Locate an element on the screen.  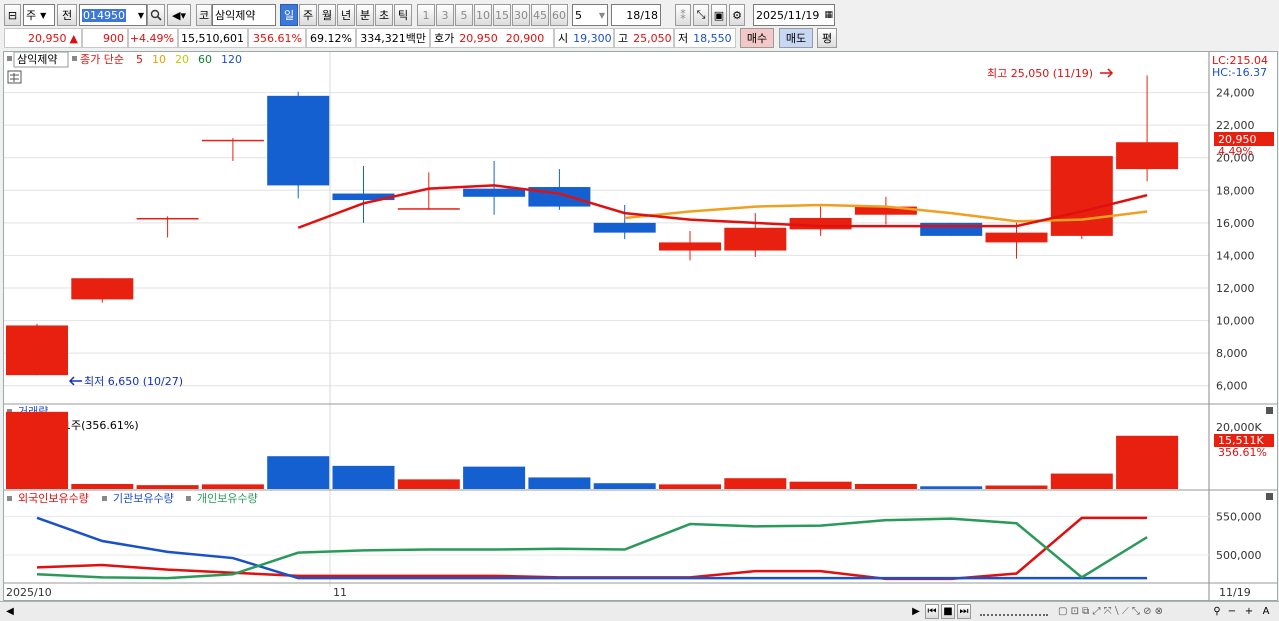
up-arrow-icon: ▲ is located at coordinates (73, 38).